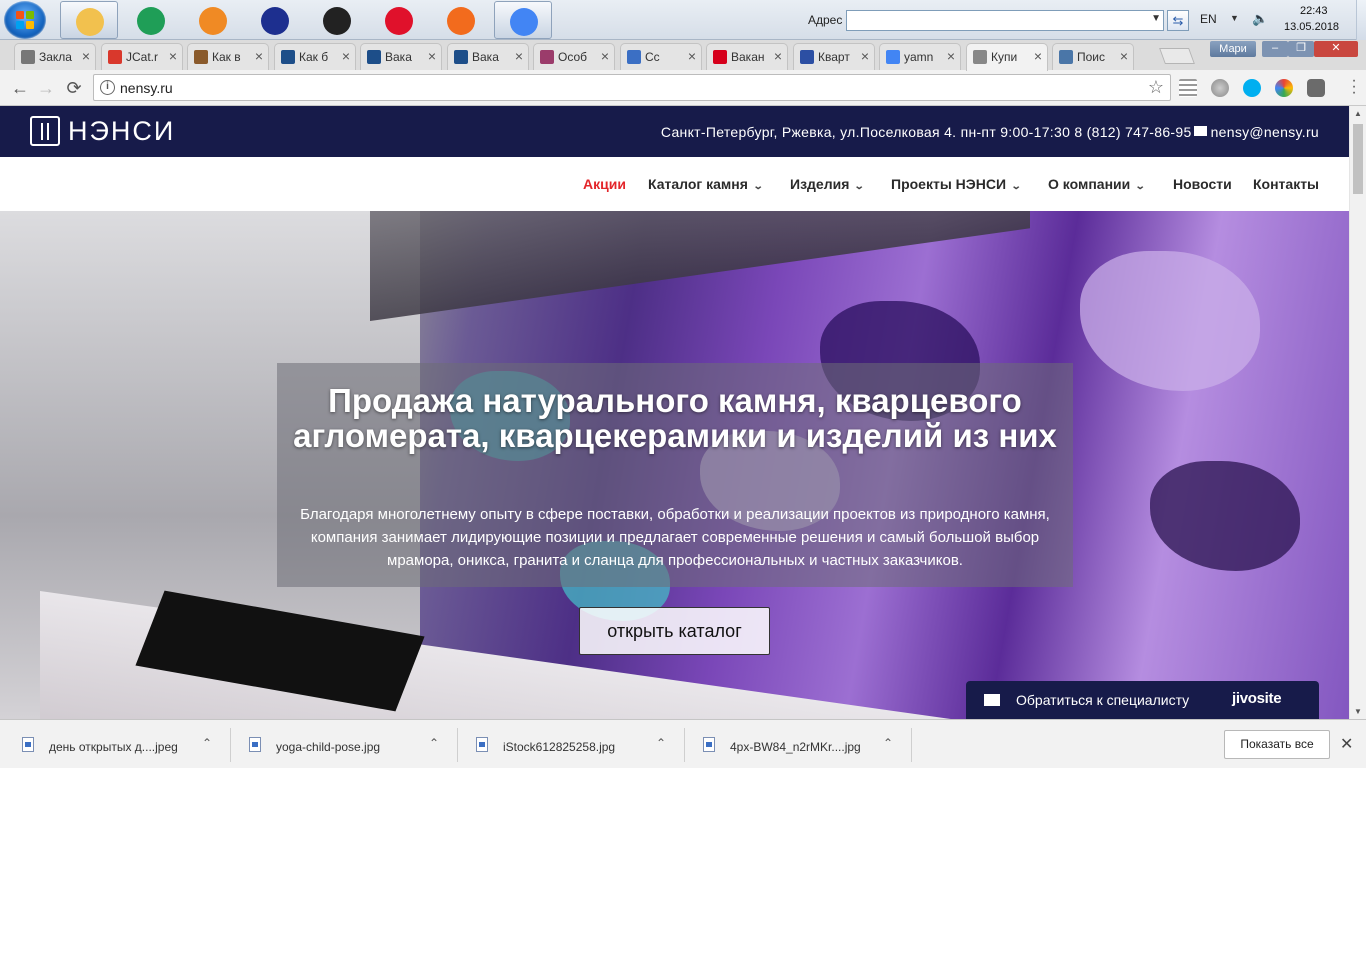 This screenshot has height=967, width=1366. Describe the element at coordinates (1361, 20) in the screenshot. I see `show-desktop-button` at that location.